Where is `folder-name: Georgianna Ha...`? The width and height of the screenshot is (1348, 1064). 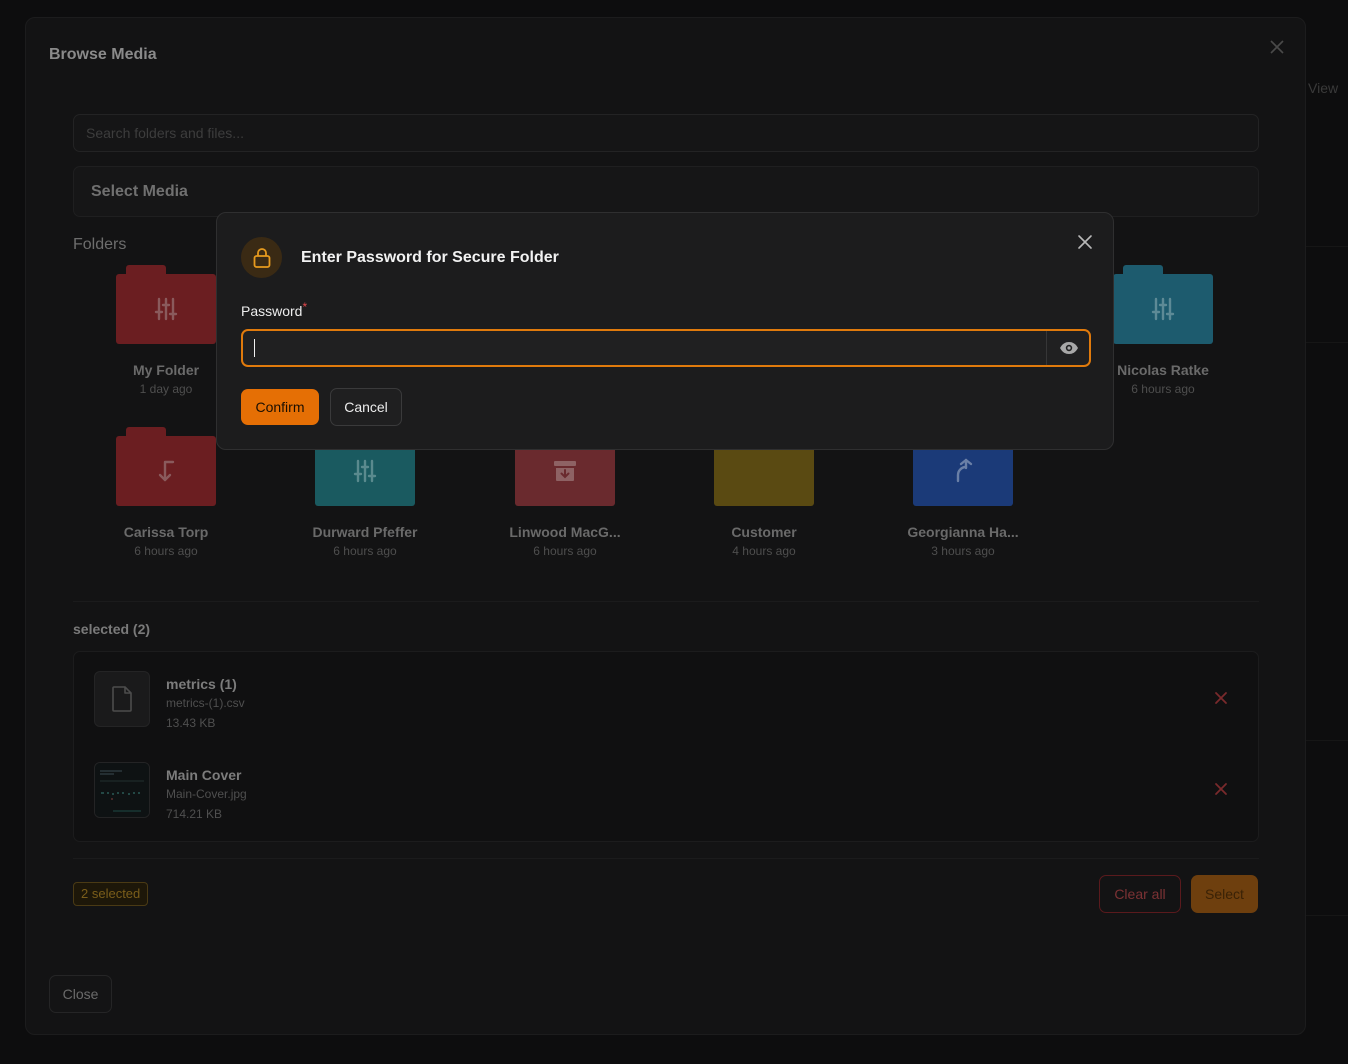
folder-name: Georgianna Ha... is located at coordinates (963, 532).